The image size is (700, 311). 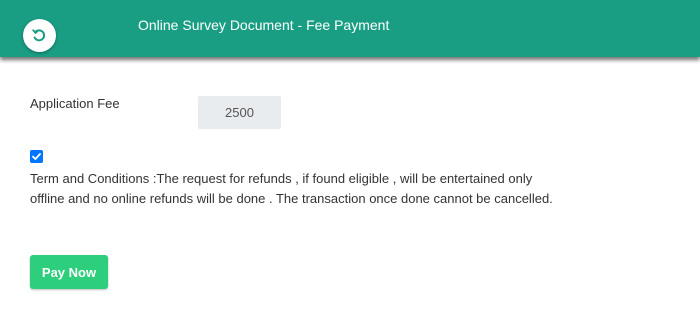 What do you see at coordinates (239, 112) in the screenshot?
I see `application-fee-field` at bounding box center [239, 112].